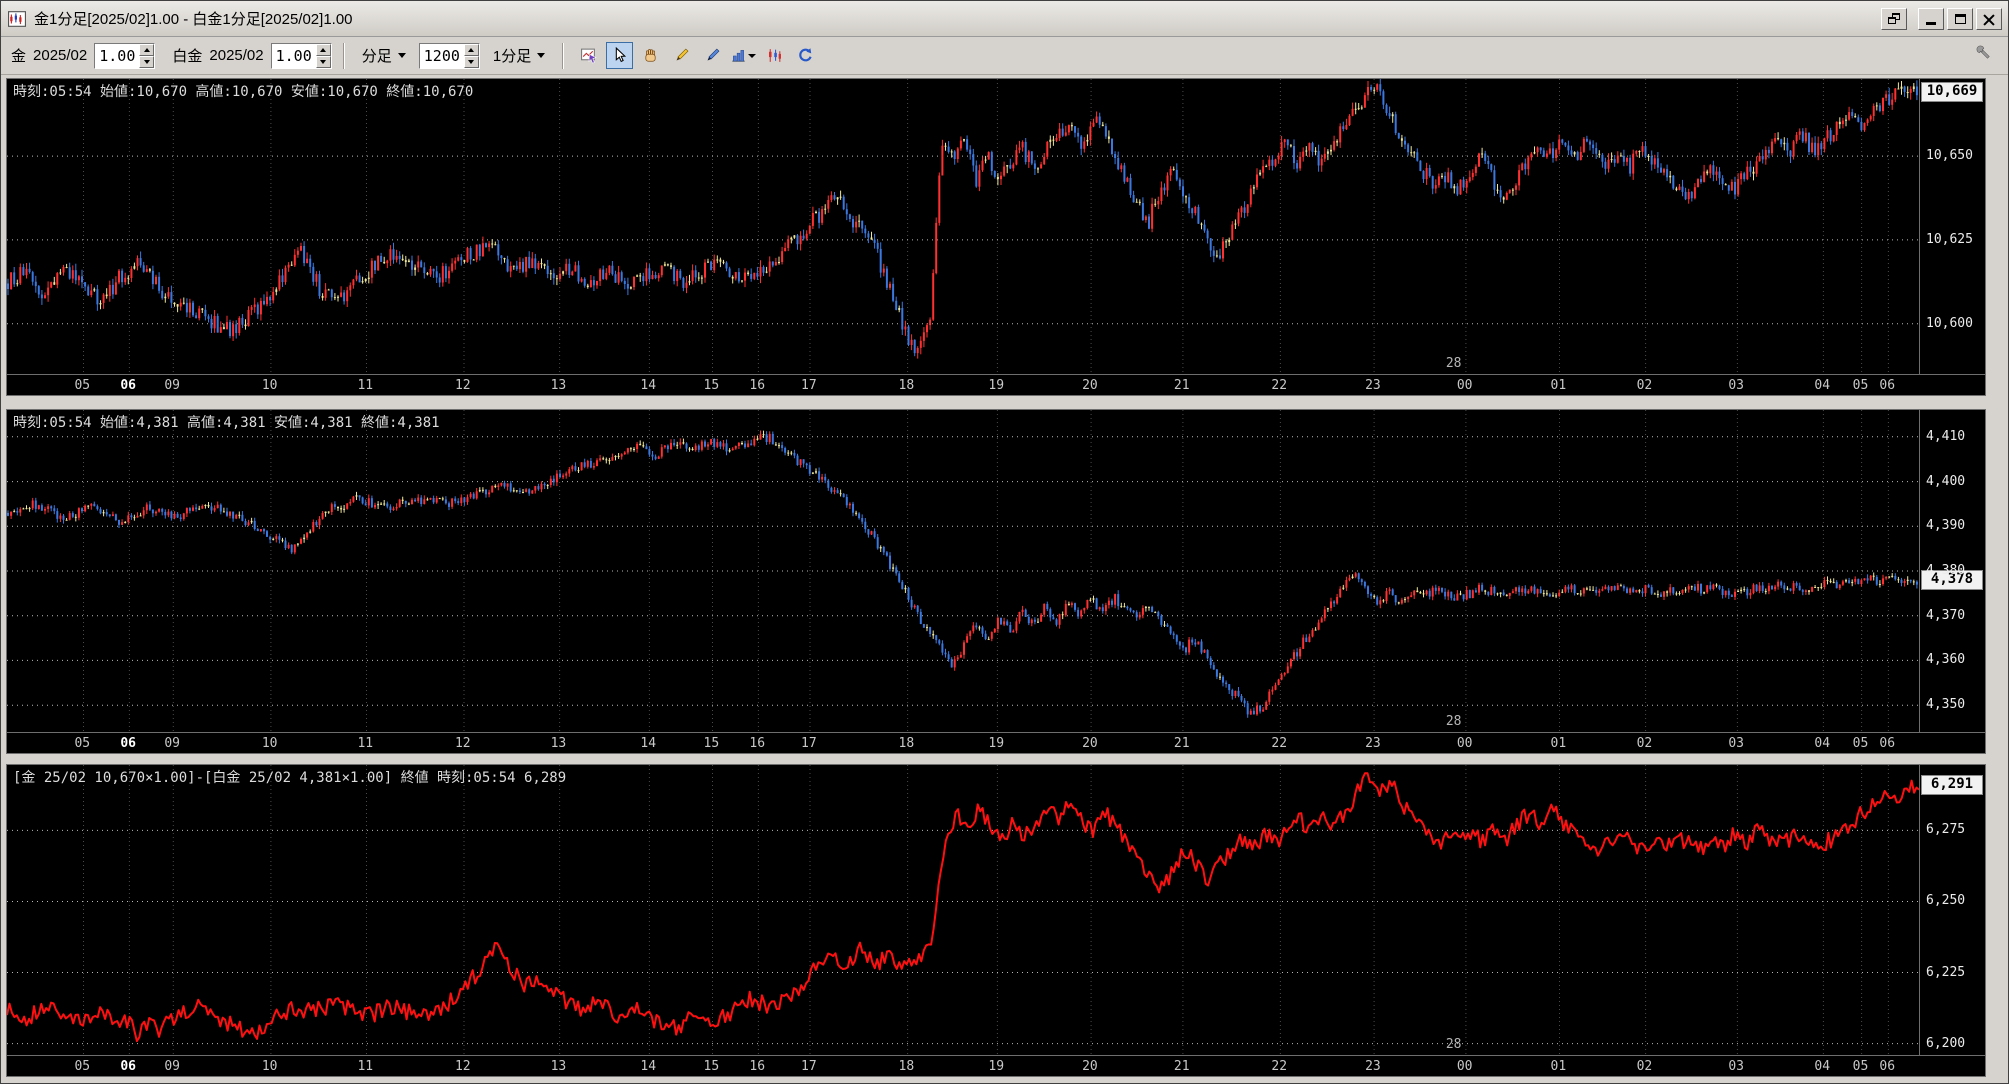 Image resolution: width=2009 pixels, height=1084 pixels. Describe the element at coordinates (1946, 1043) in the screenshot. I see `price-tick-label: 6,200` at that location.